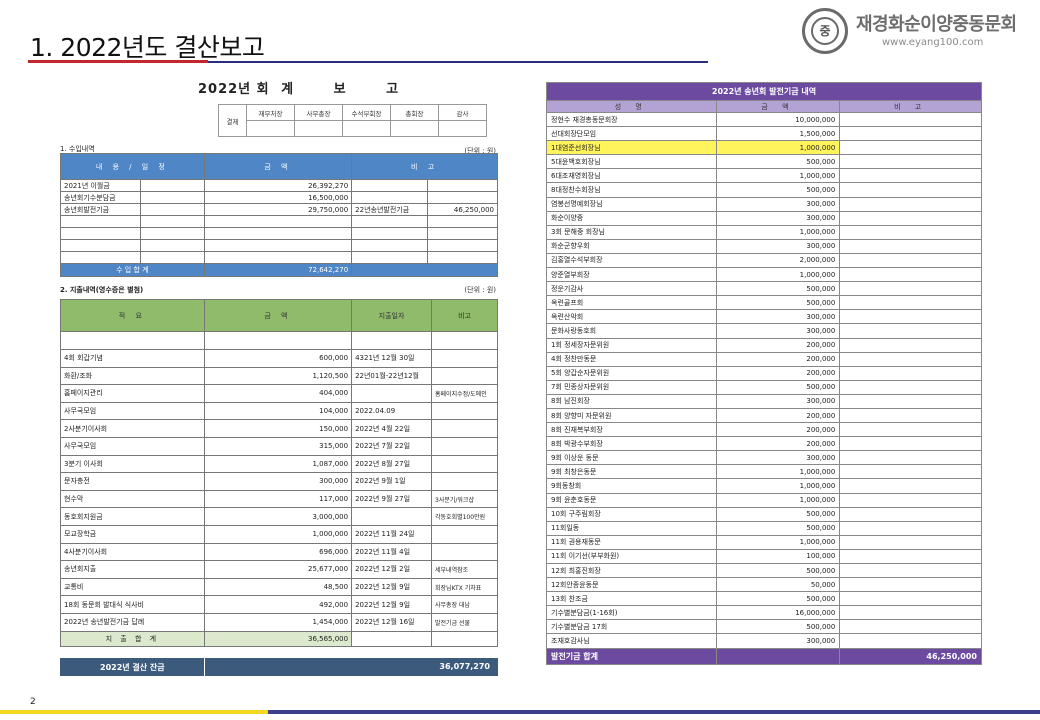 Image resolution: width=1040 pixels, height=720 pixels. I want to click on fund-row: 5회 양갑순자문위원 200,000, so click(764, 373).